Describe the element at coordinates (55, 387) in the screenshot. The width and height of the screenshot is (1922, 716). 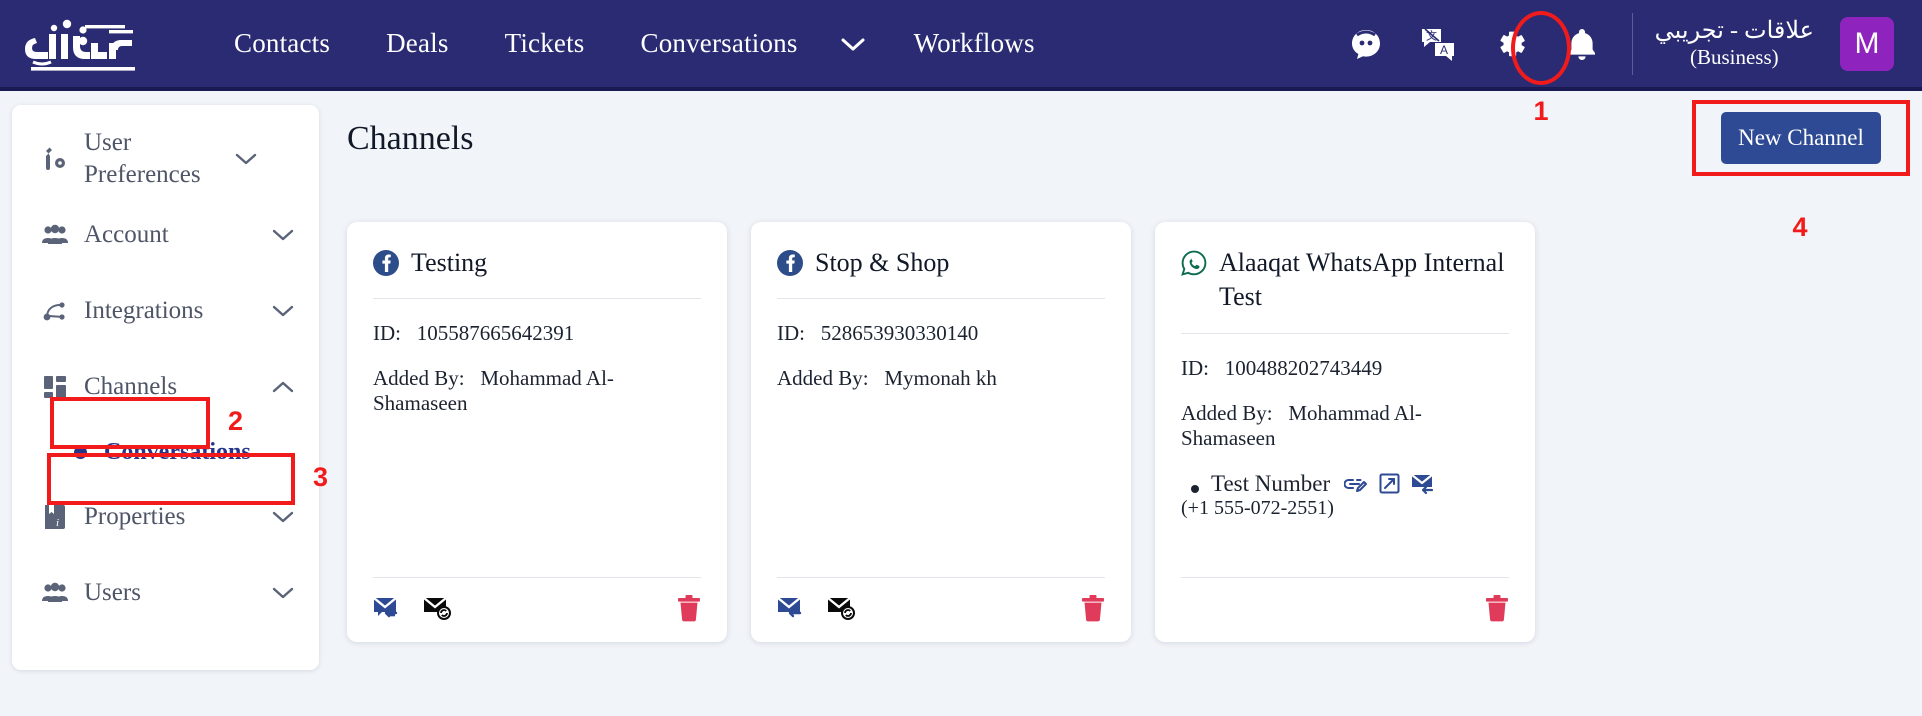
I see `grid-icon` at that location.